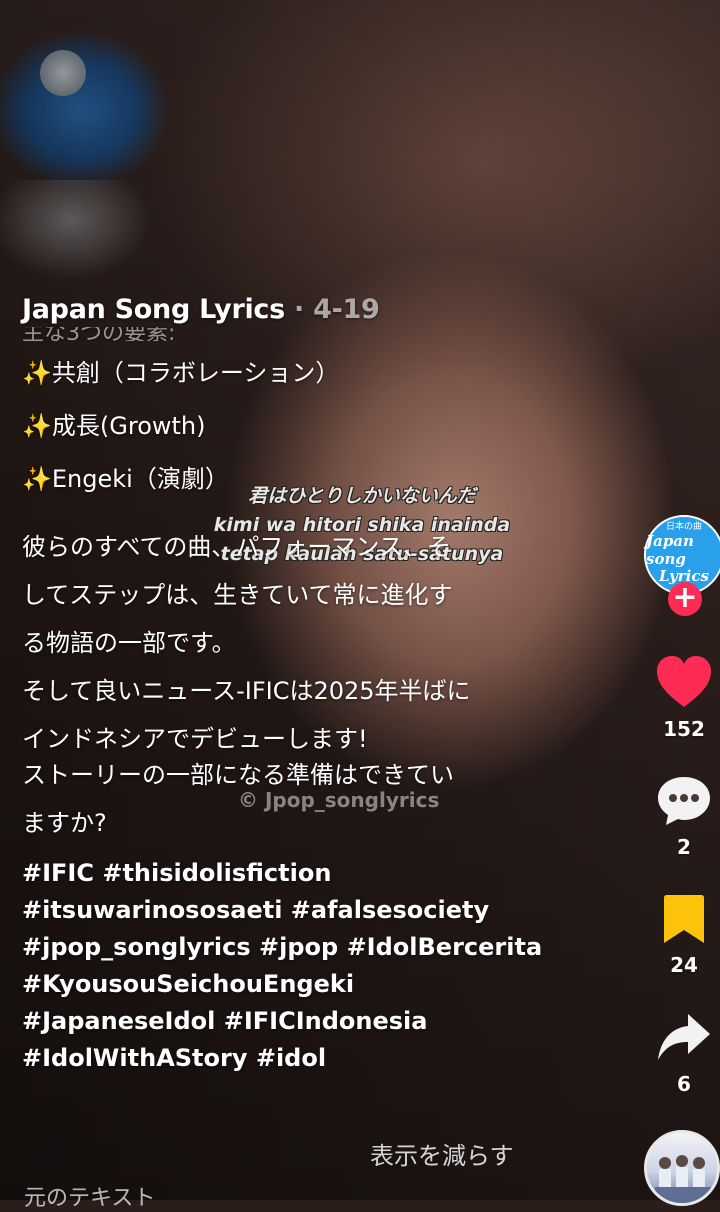 This screenshot has width=720, height=1212. I want to click on feature-item: ✨成長(Growth), so click(312, 426).